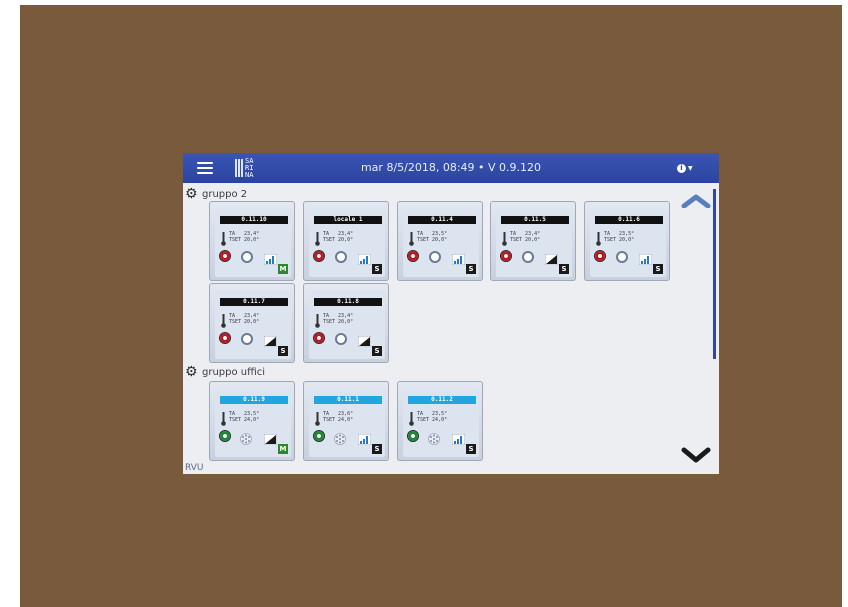  I want to click on panel-name: locale 1, so click(348, 220).